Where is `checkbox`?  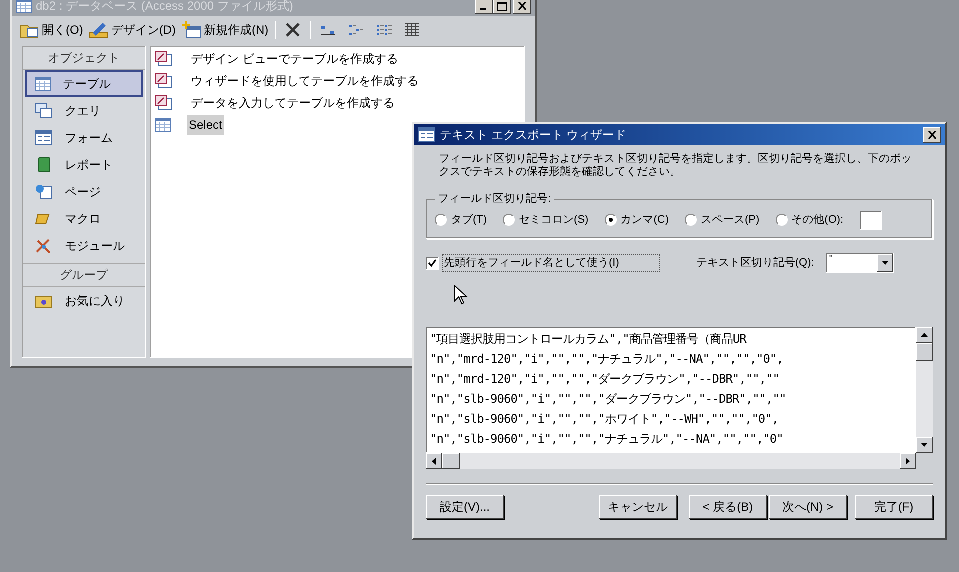
checkbox is located at coordinates (432, 263).